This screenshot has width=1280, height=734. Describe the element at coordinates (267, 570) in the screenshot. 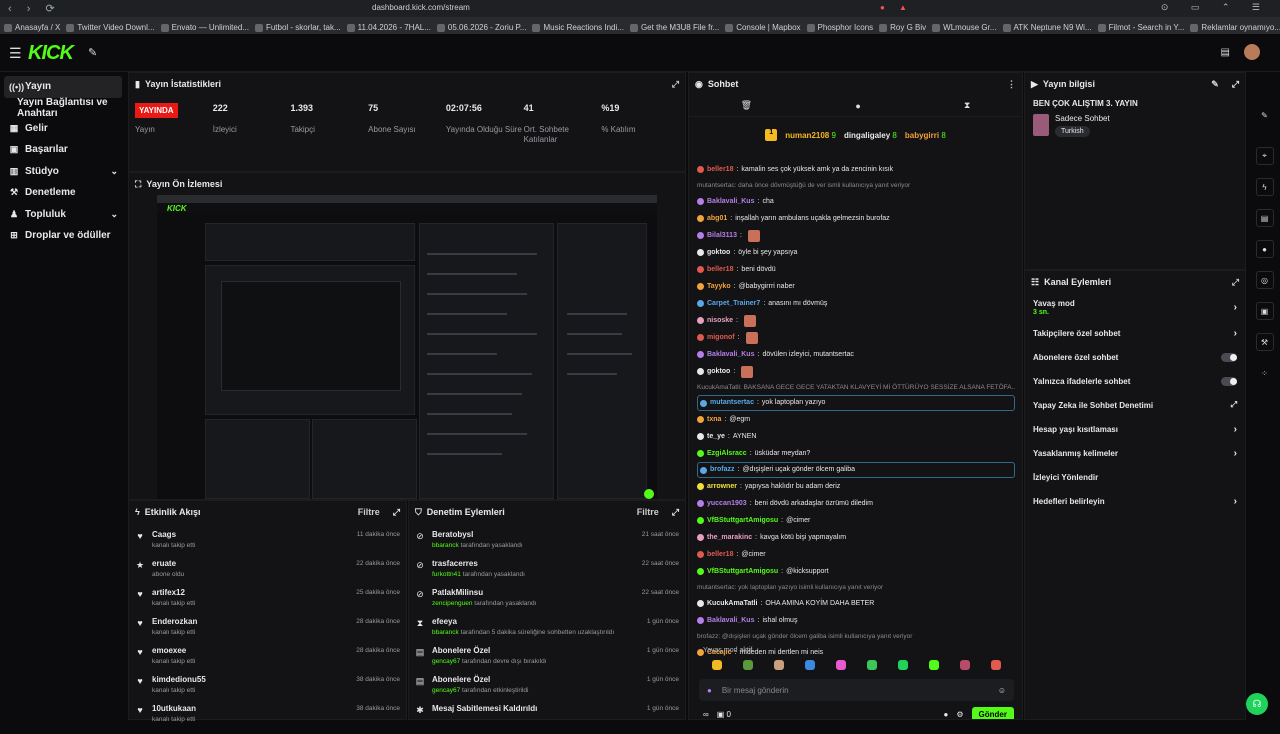

I see `feed-item: ★ eruate abone oldu 22 dakika önce` at that location.